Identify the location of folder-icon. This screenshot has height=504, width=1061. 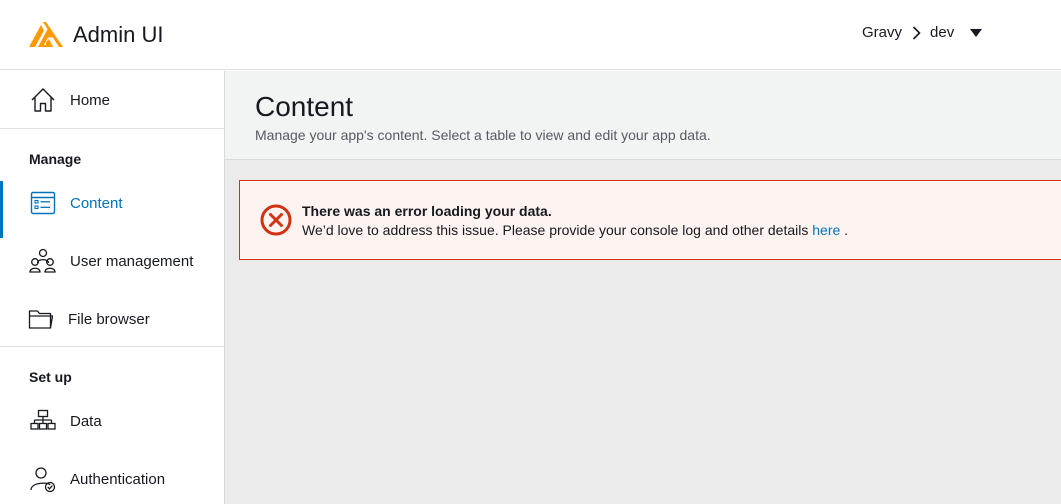
(41, 319).